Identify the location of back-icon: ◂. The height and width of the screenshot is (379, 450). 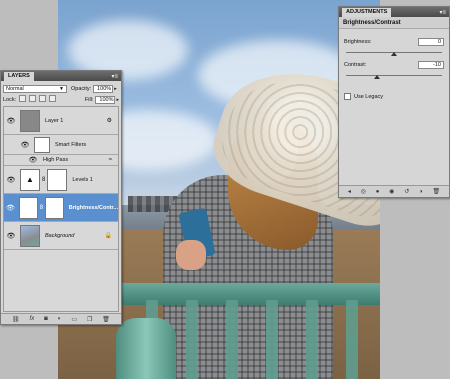
(349, 191).